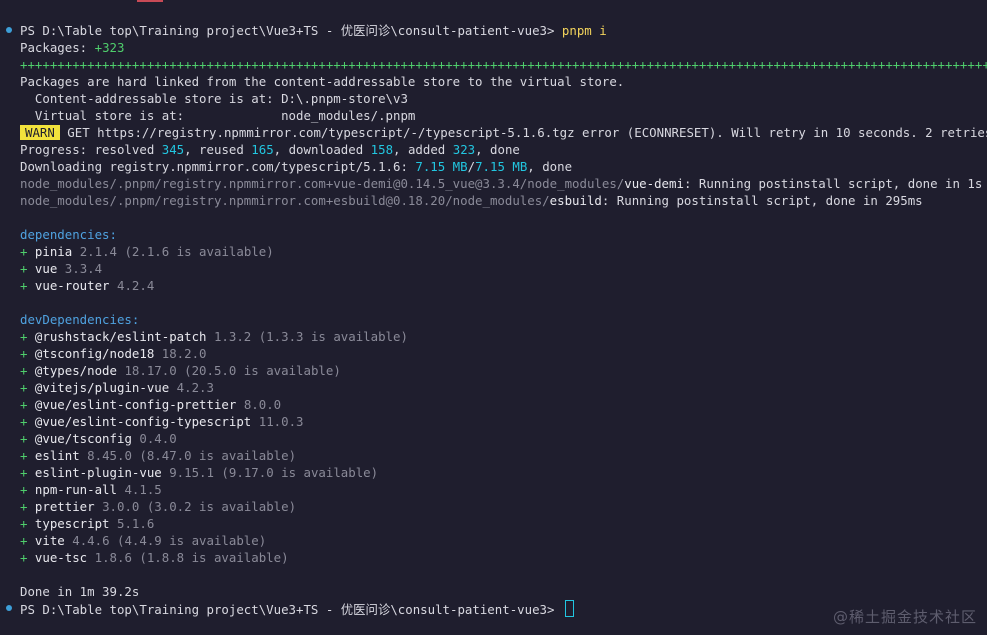  Describe the element at coordinates (904, 617) in the screenshot. I see `watermark: @稀土掘金技术社区` at that location.